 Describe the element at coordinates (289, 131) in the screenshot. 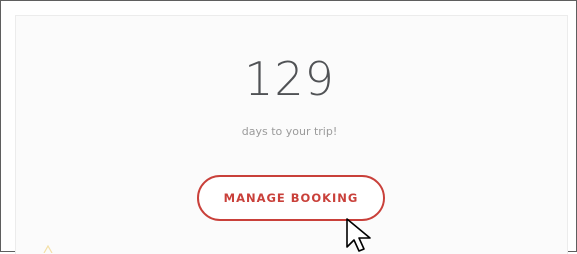

I see `days-caption: days to your trip!` at that location.